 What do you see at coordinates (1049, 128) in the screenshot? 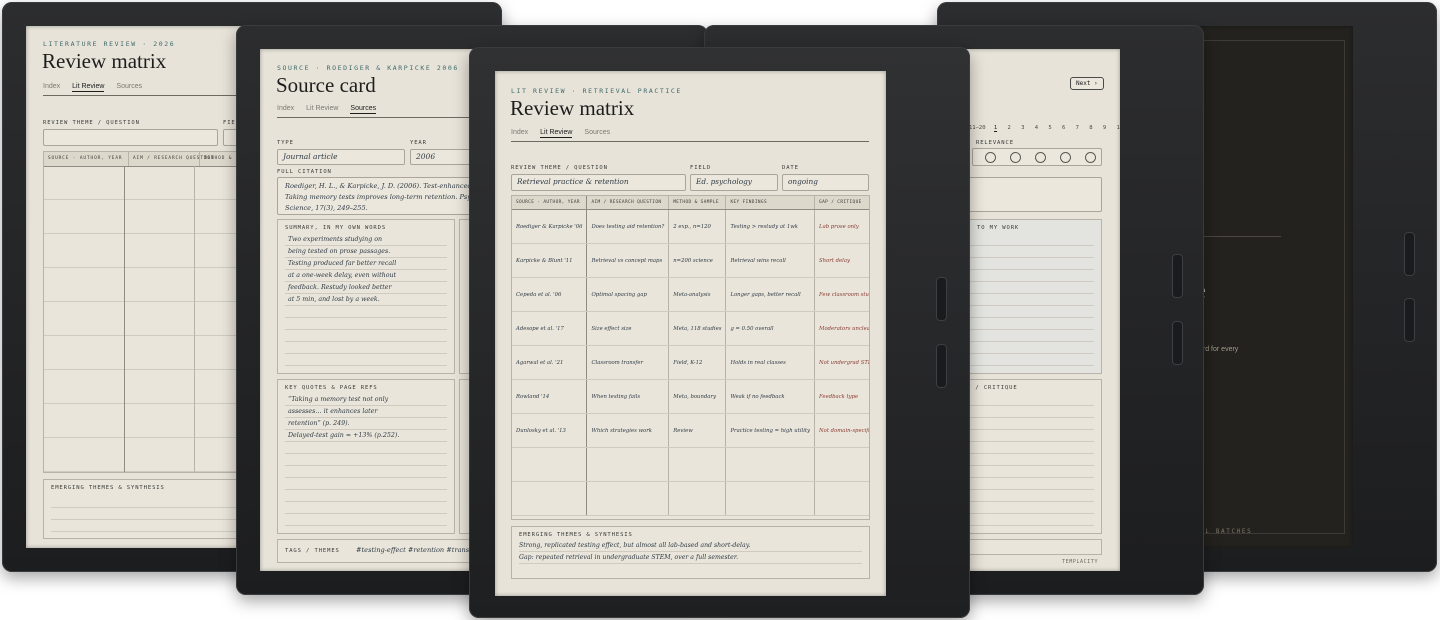
I see `page-link: 5` at bounding box center [1049, 128].